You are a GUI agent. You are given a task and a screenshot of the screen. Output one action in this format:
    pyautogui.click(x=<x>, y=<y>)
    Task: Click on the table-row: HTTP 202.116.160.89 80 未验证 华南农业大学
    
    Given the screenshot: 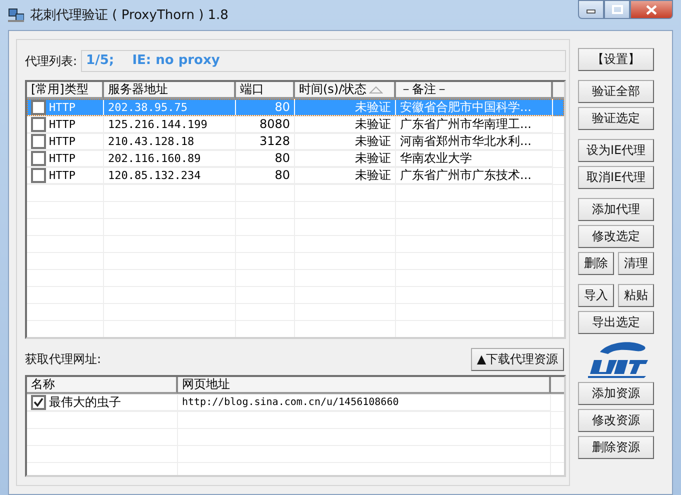 What is the action you would take?
    pyautogui.click(x=295, y=158)
    